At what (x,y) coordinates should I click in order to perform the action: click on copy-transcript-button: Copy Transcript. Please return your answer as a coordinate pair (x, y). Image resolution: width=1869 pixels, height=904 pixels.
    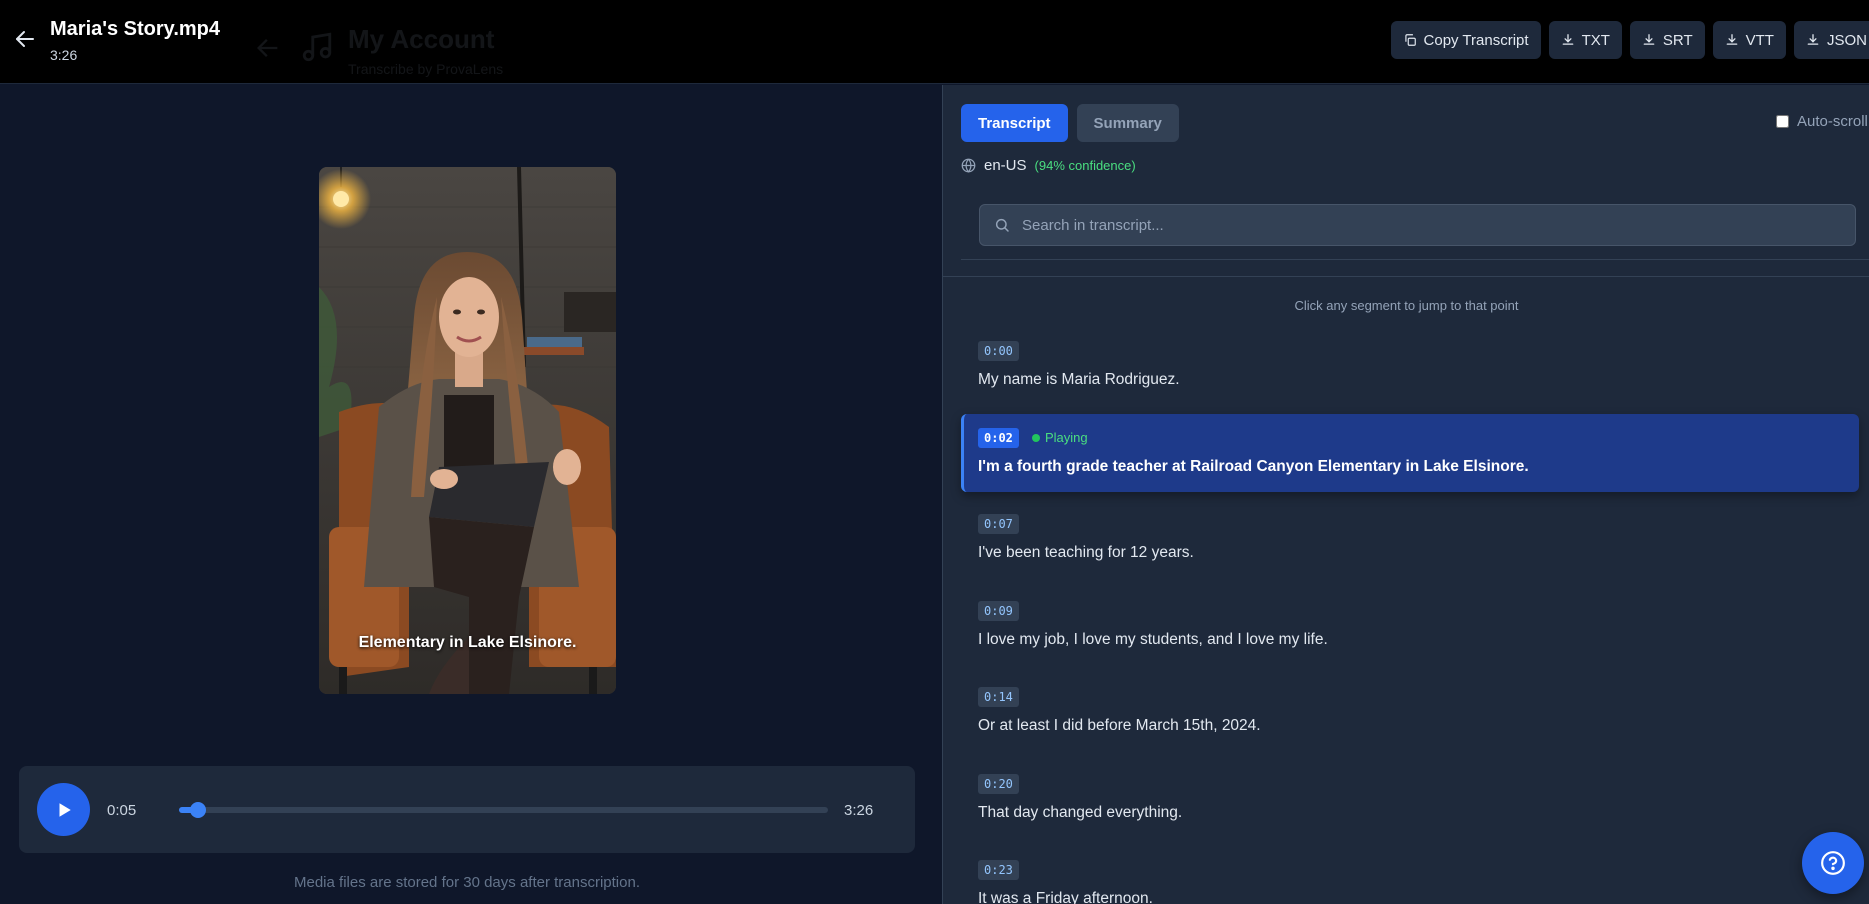
    Looking at the image, I should click on (1465, 40).